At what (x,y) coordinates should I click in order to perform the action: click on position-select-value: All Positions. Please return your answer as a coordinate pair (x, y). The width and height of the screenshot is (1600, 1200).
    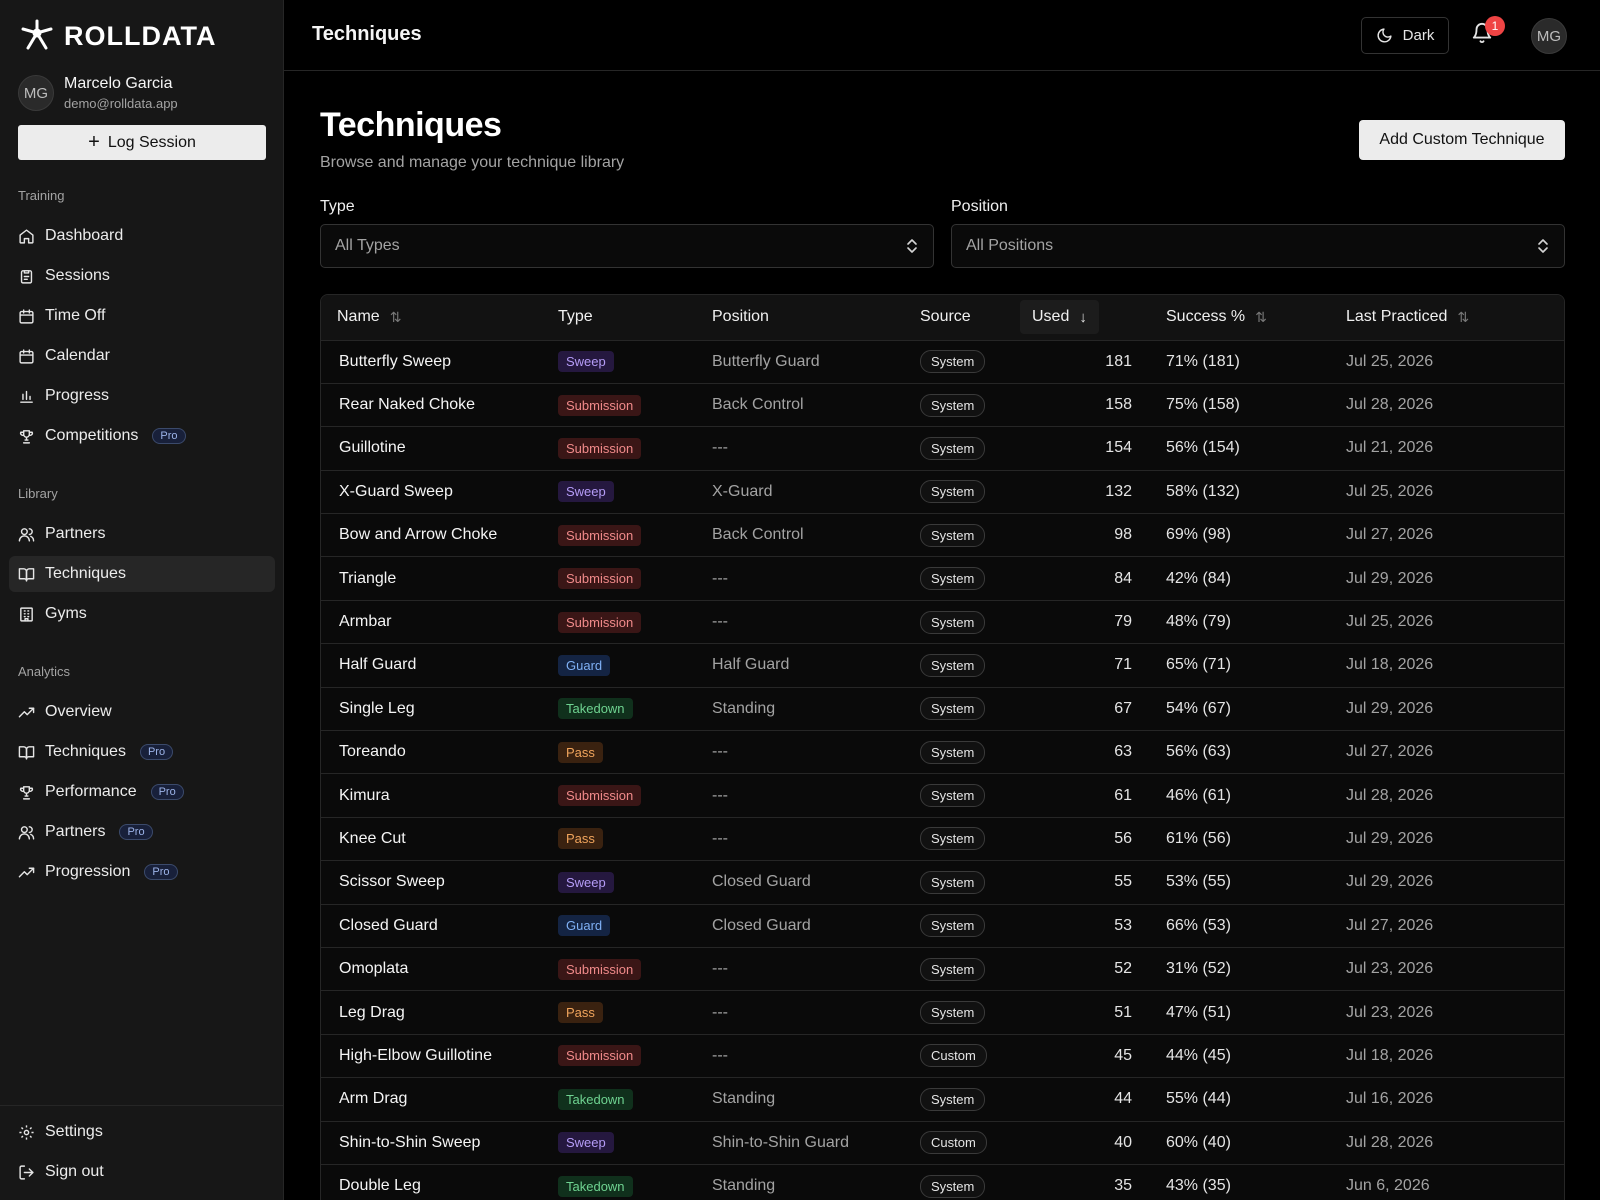
    Looking at the image, I should click on (1010, 245).